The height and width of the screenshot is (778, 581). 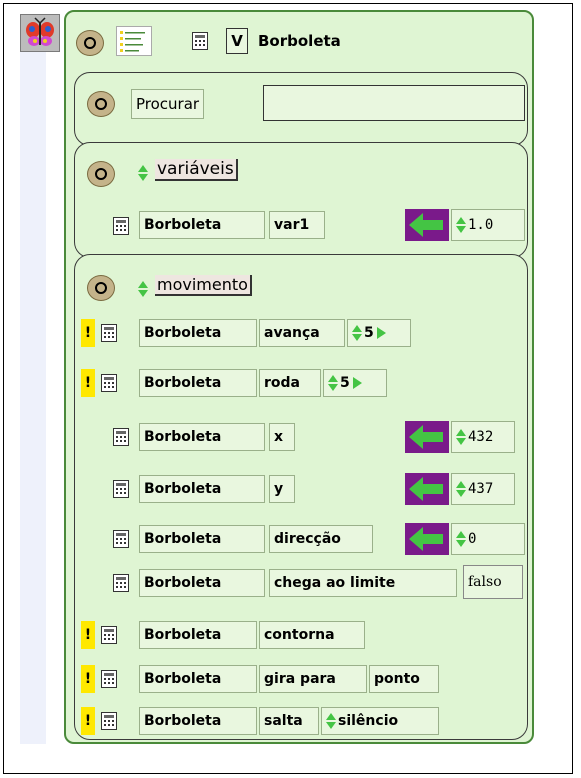 What do you see at coordinates (302, 333) in the screenshot?
I see `command-forward: avança` at bounding box center [302, 333].